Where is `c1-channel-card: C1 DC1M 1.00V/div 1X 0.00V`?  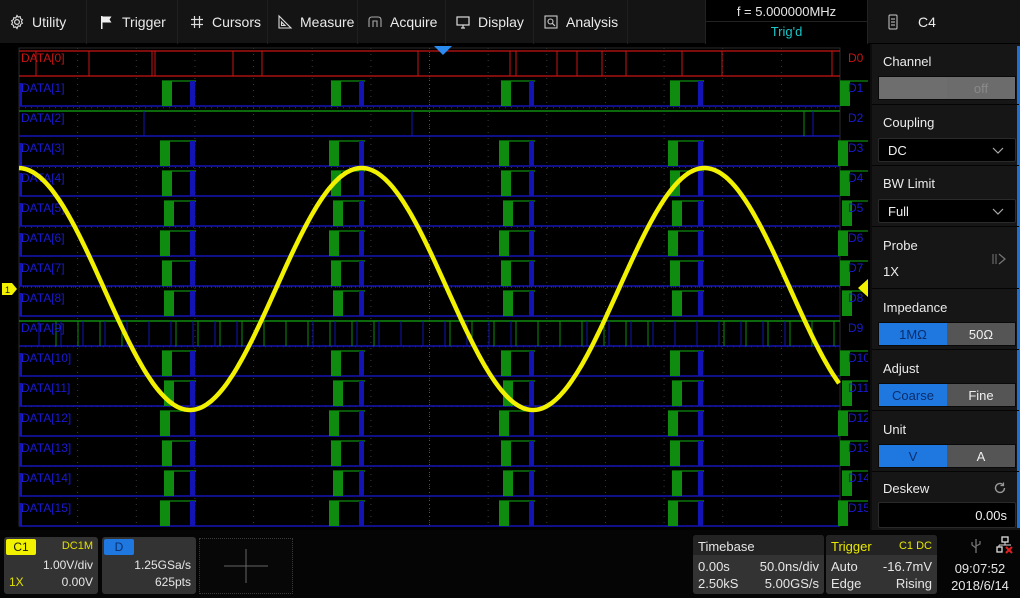 c1-channel-card: C1 DC1M 1.00V/div 1X 0.00V is located at coordinates (51, 565).